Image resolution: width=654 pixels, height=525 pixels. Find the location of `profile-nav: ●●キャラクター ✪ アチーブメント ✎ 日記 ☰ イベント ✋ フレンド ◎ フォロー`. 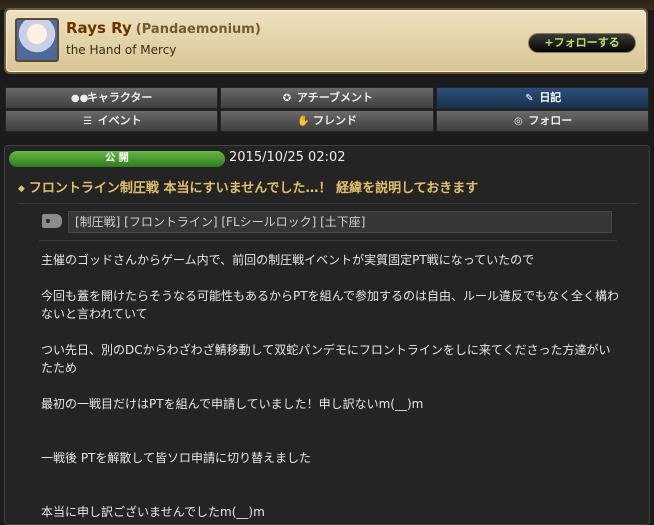

profile-nav: ●●キャラクター ✪ アチーブメント ✎ 日記 ☰ イベント ✋ フレンド ◎ フォロー is located at coordinates (327, 110).